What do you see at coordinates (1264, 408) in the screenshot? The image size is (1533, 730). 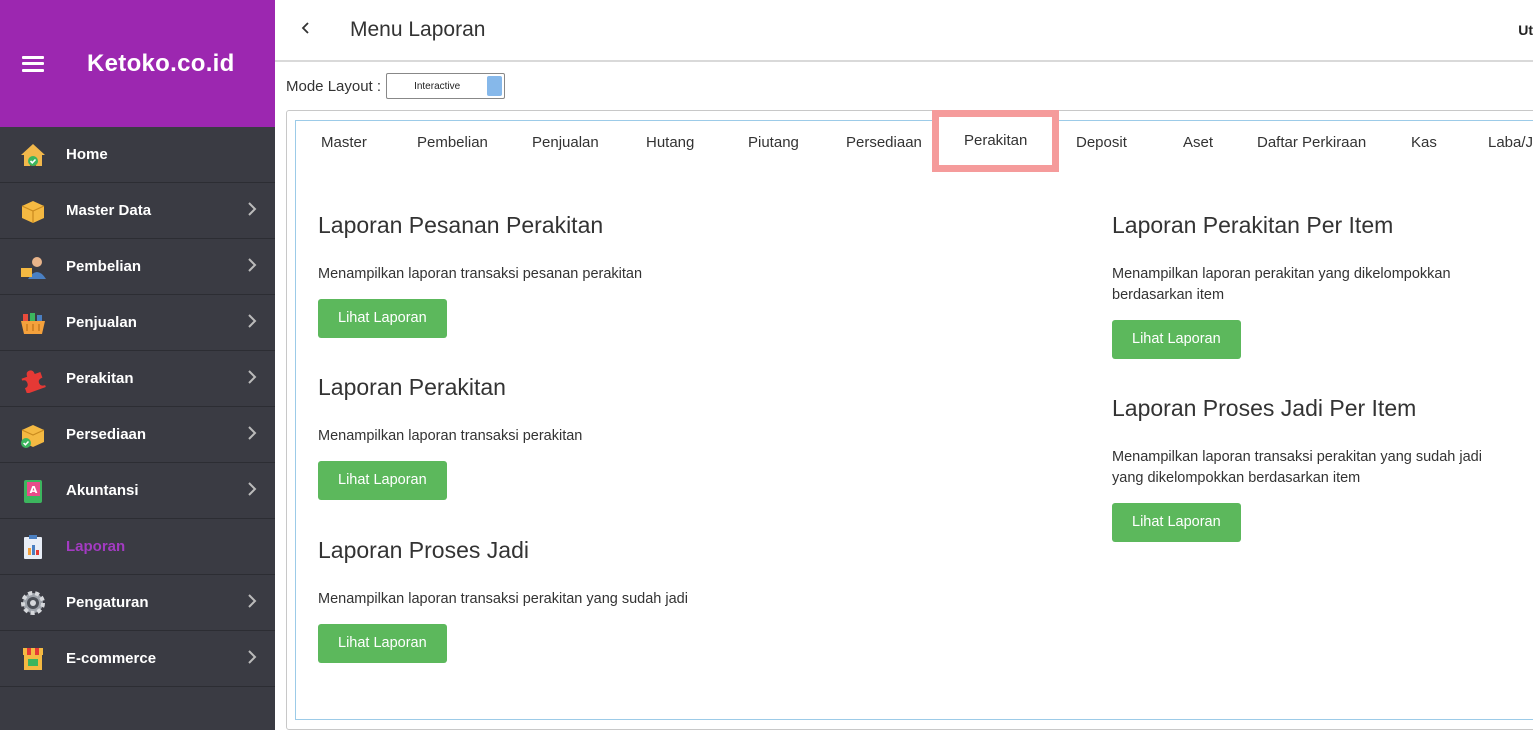 I see `report-title: Laporan Proses Jadi Per Item` at bounding box center [1264, 408].